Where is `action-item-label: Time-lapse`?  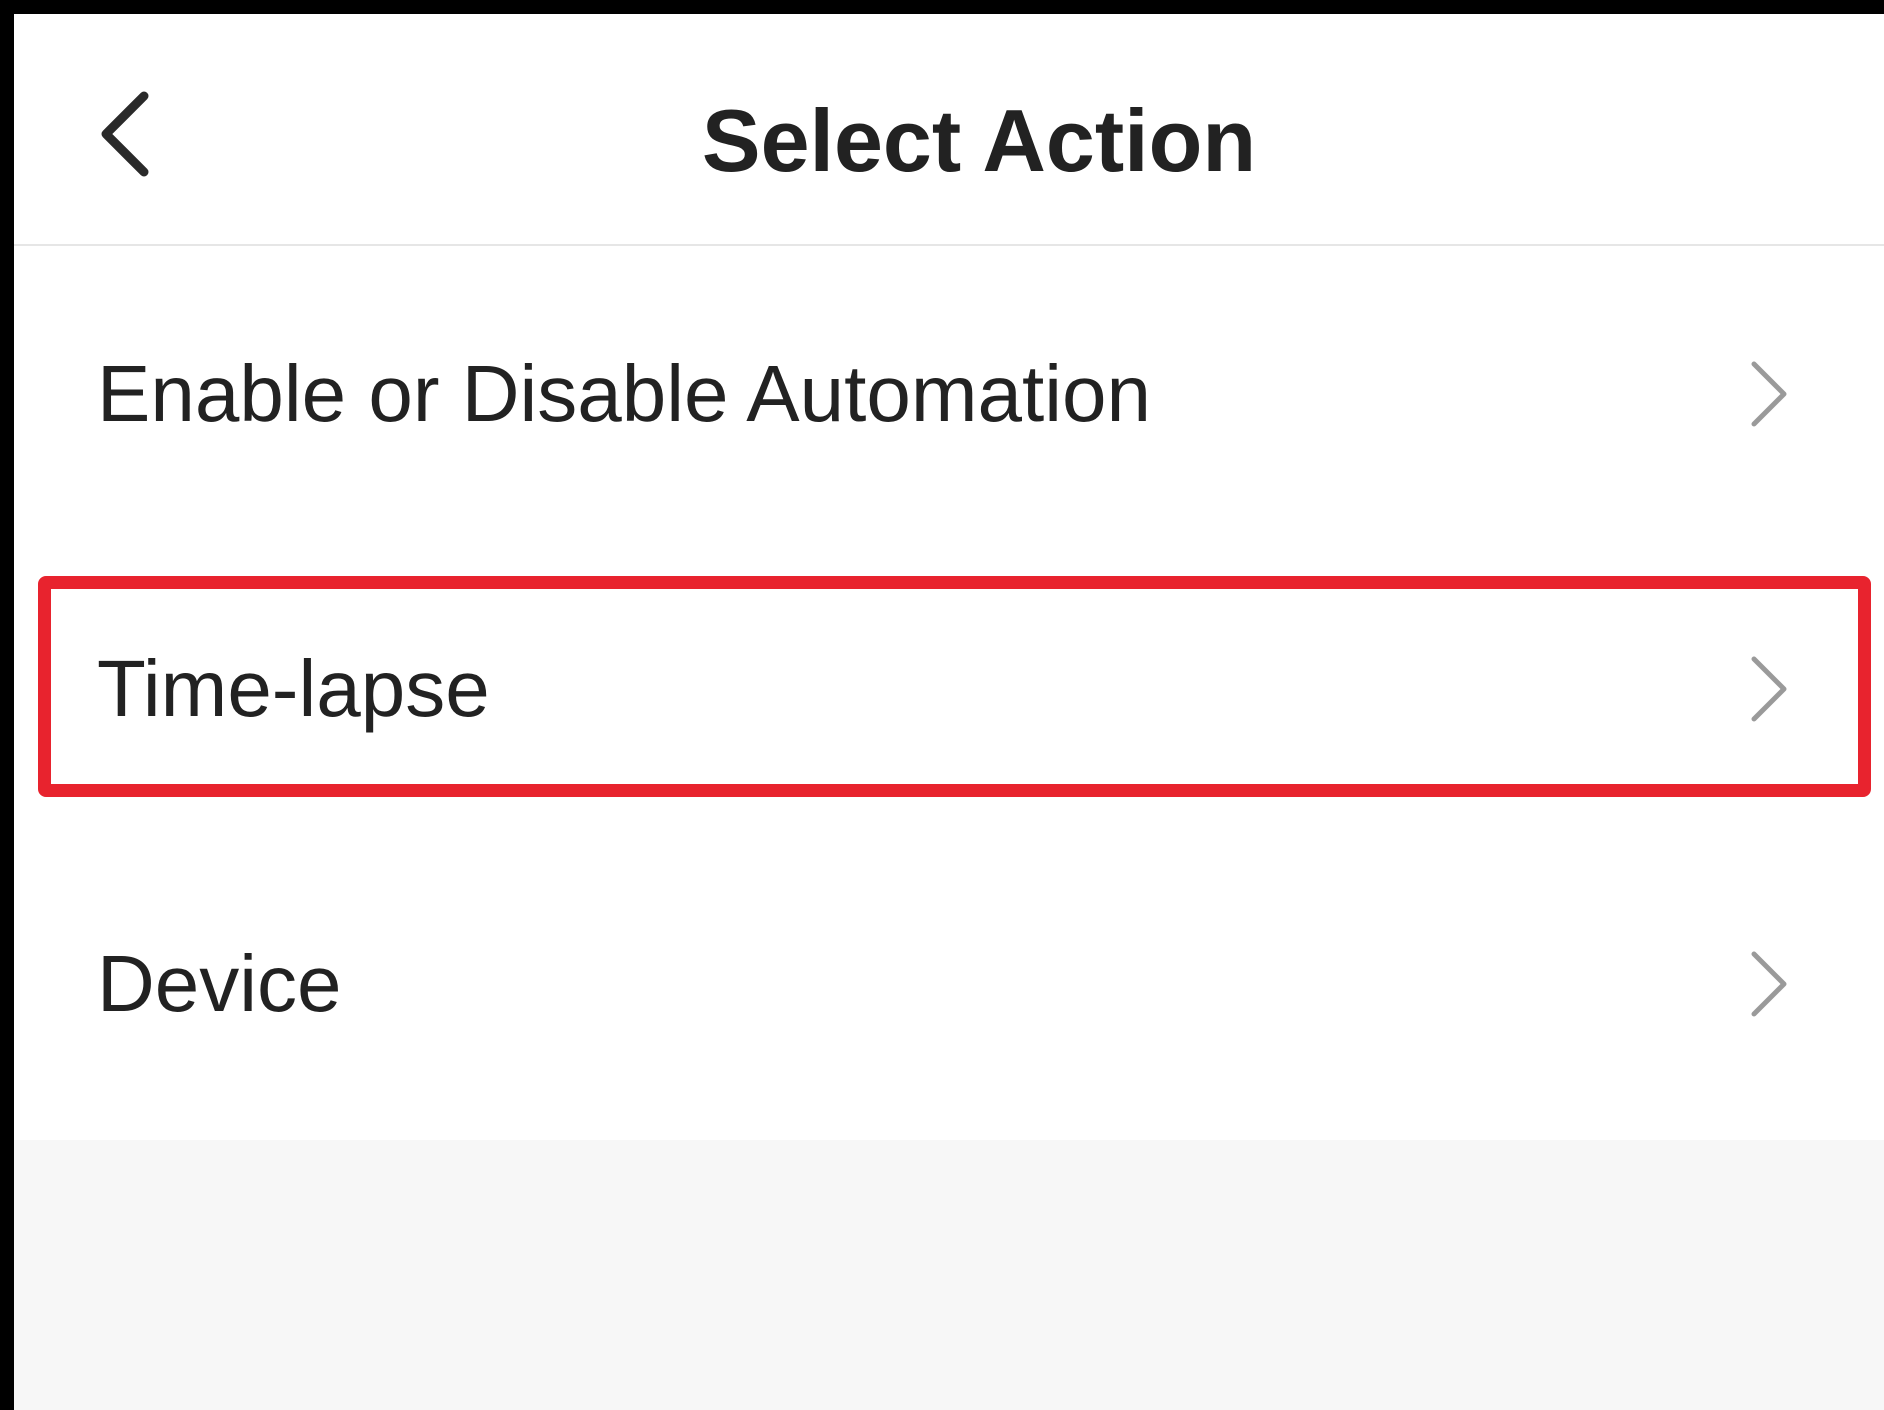 action-item-label: Time-lapse is located at coordinates (293, 688).